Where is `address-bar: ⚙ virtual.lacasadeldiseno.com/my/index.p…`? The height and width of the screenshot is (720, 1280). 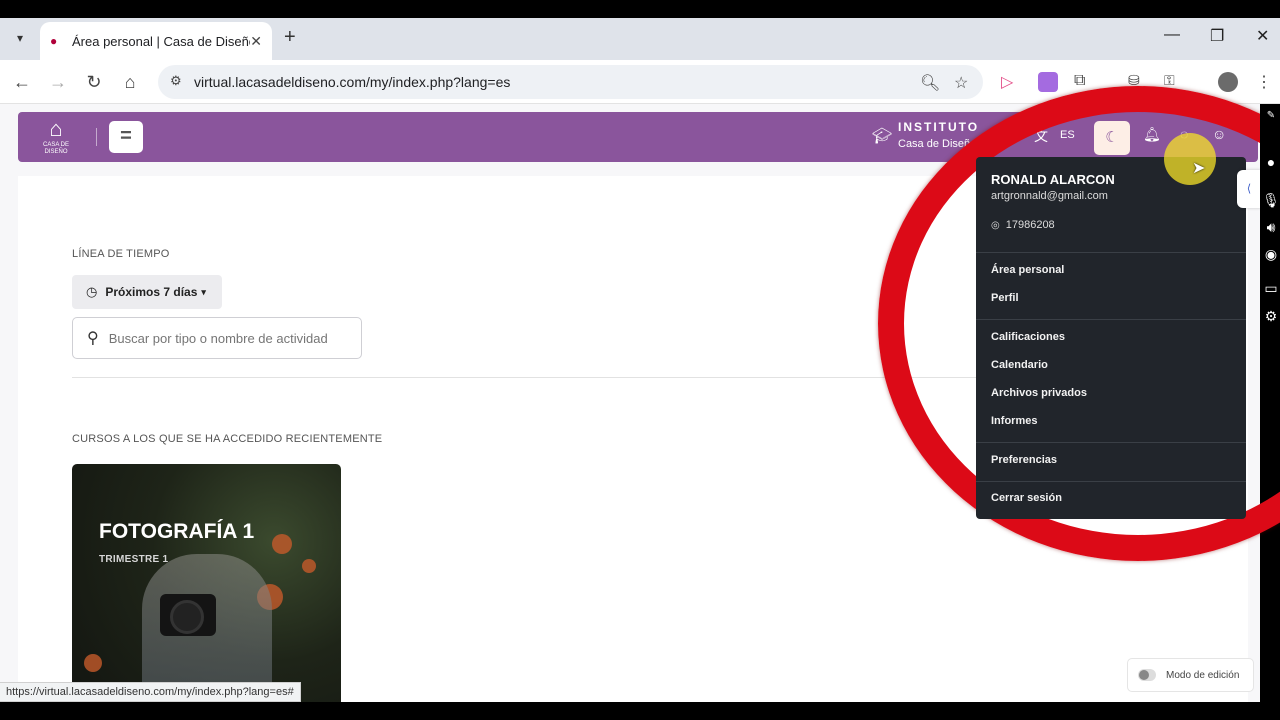 address-bar: ⚙ virtual.lacasadeldiseno.com/my/index.p… is located at coordinates (570, 82).